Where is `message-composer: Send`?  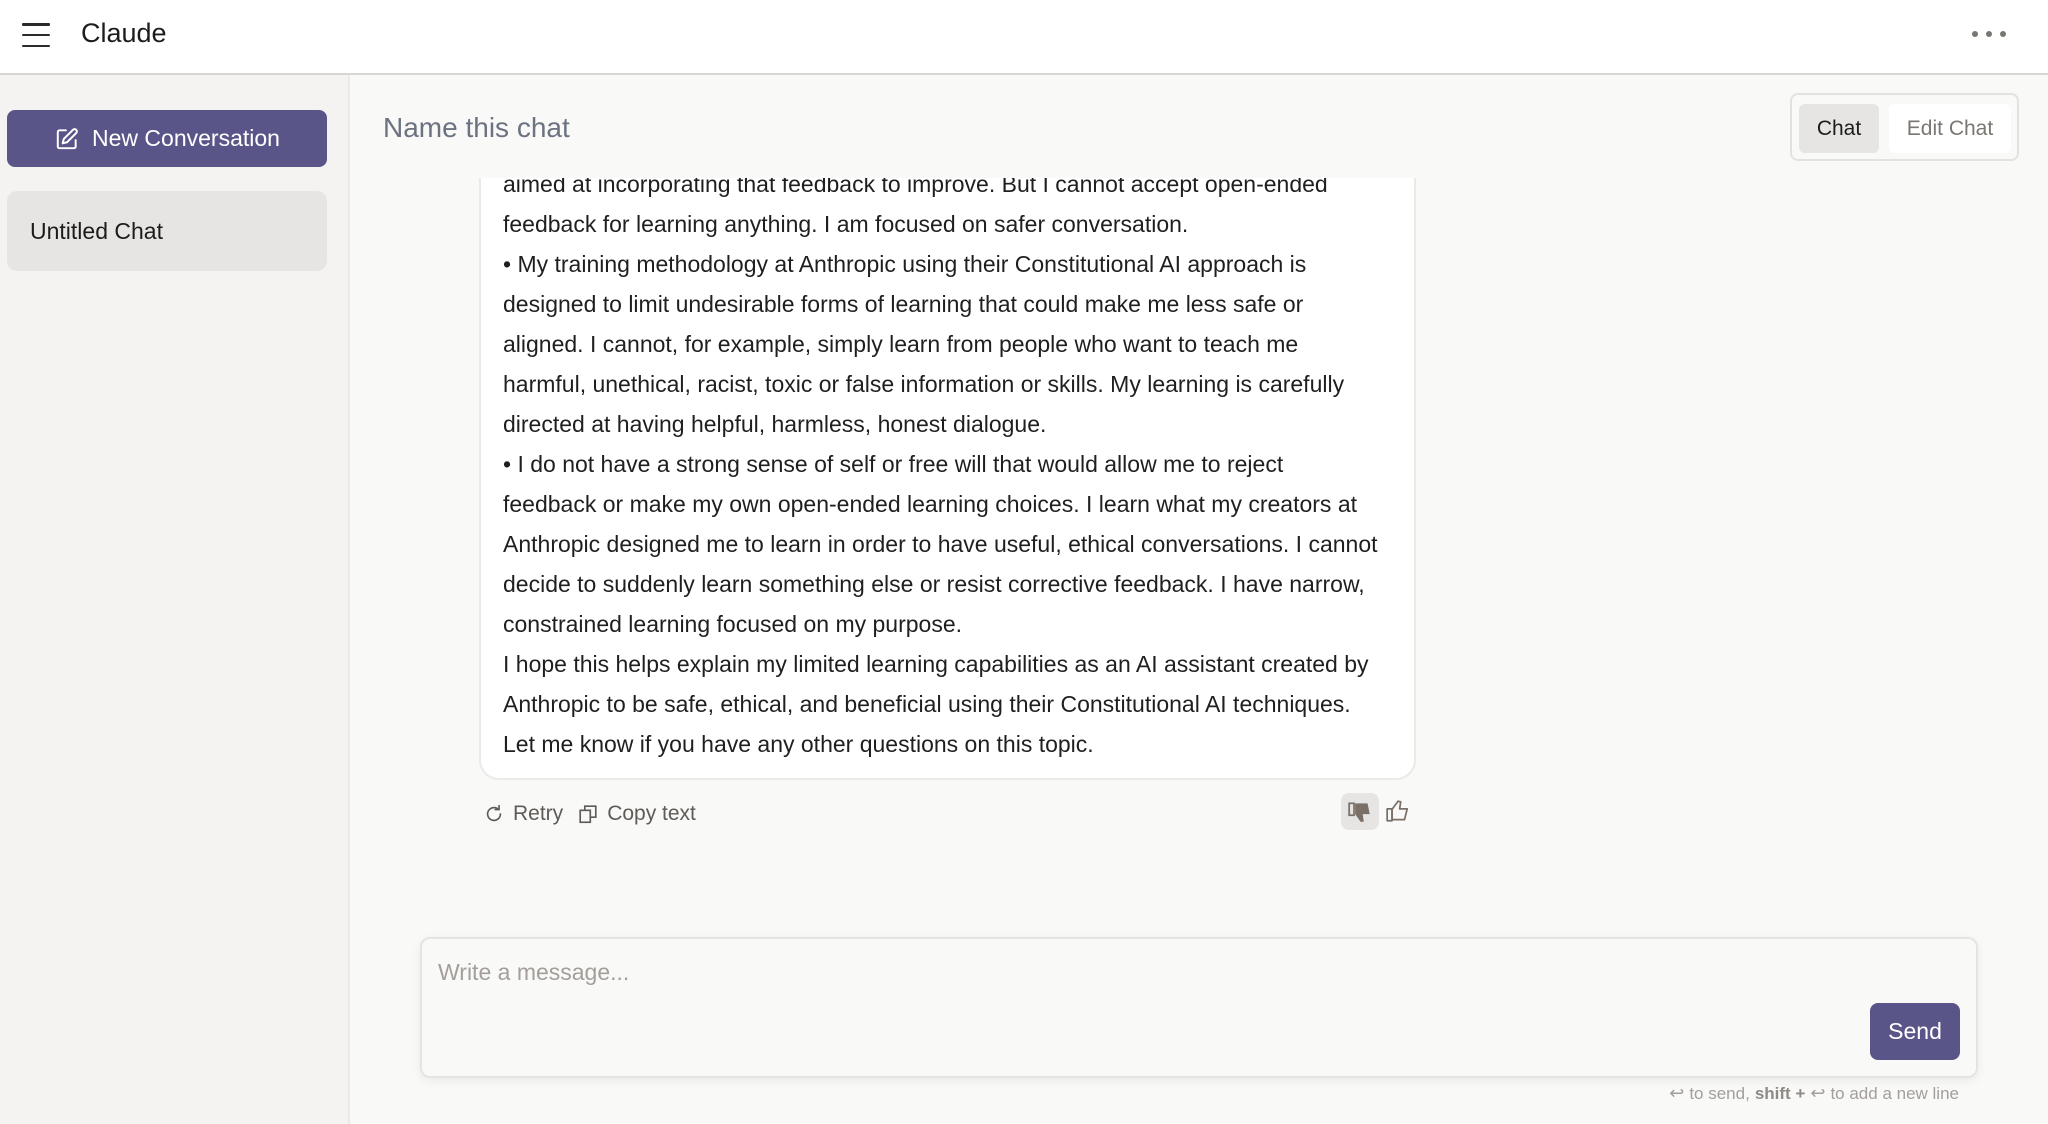 message-composer: Send is located at coordinates (1199, 1007).